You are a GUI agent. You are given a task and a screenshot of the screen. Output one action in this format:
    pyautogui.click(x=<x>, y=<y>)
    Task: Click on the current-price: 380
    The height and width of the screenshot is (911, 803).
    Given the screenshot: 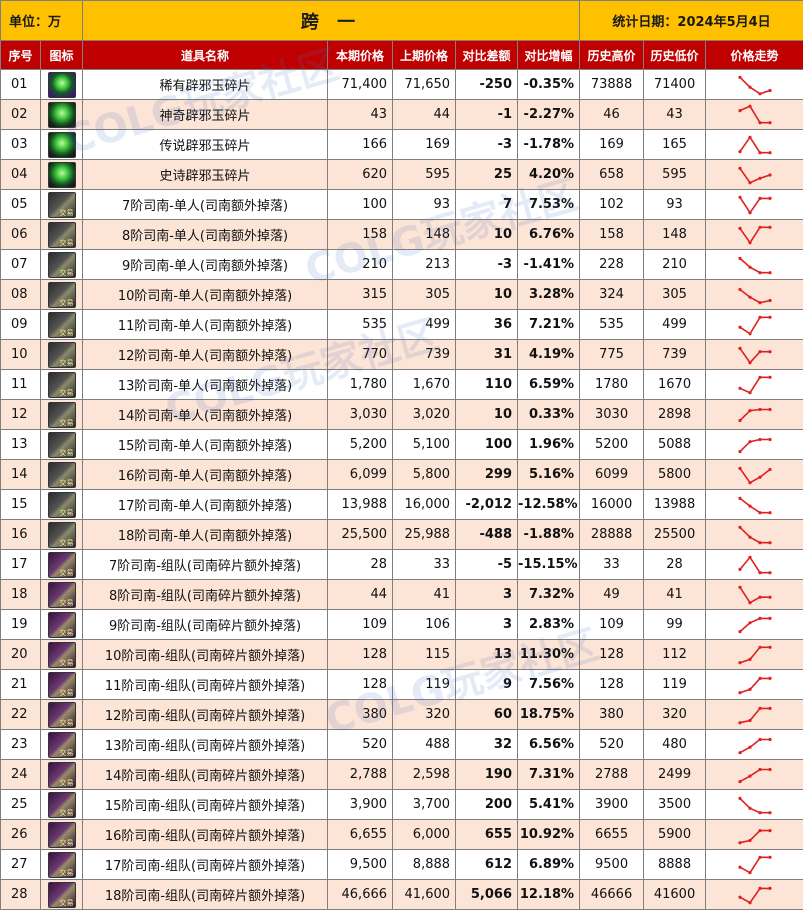 What is the action you would take?
    pyautogui.click(x=360, y=714)
    